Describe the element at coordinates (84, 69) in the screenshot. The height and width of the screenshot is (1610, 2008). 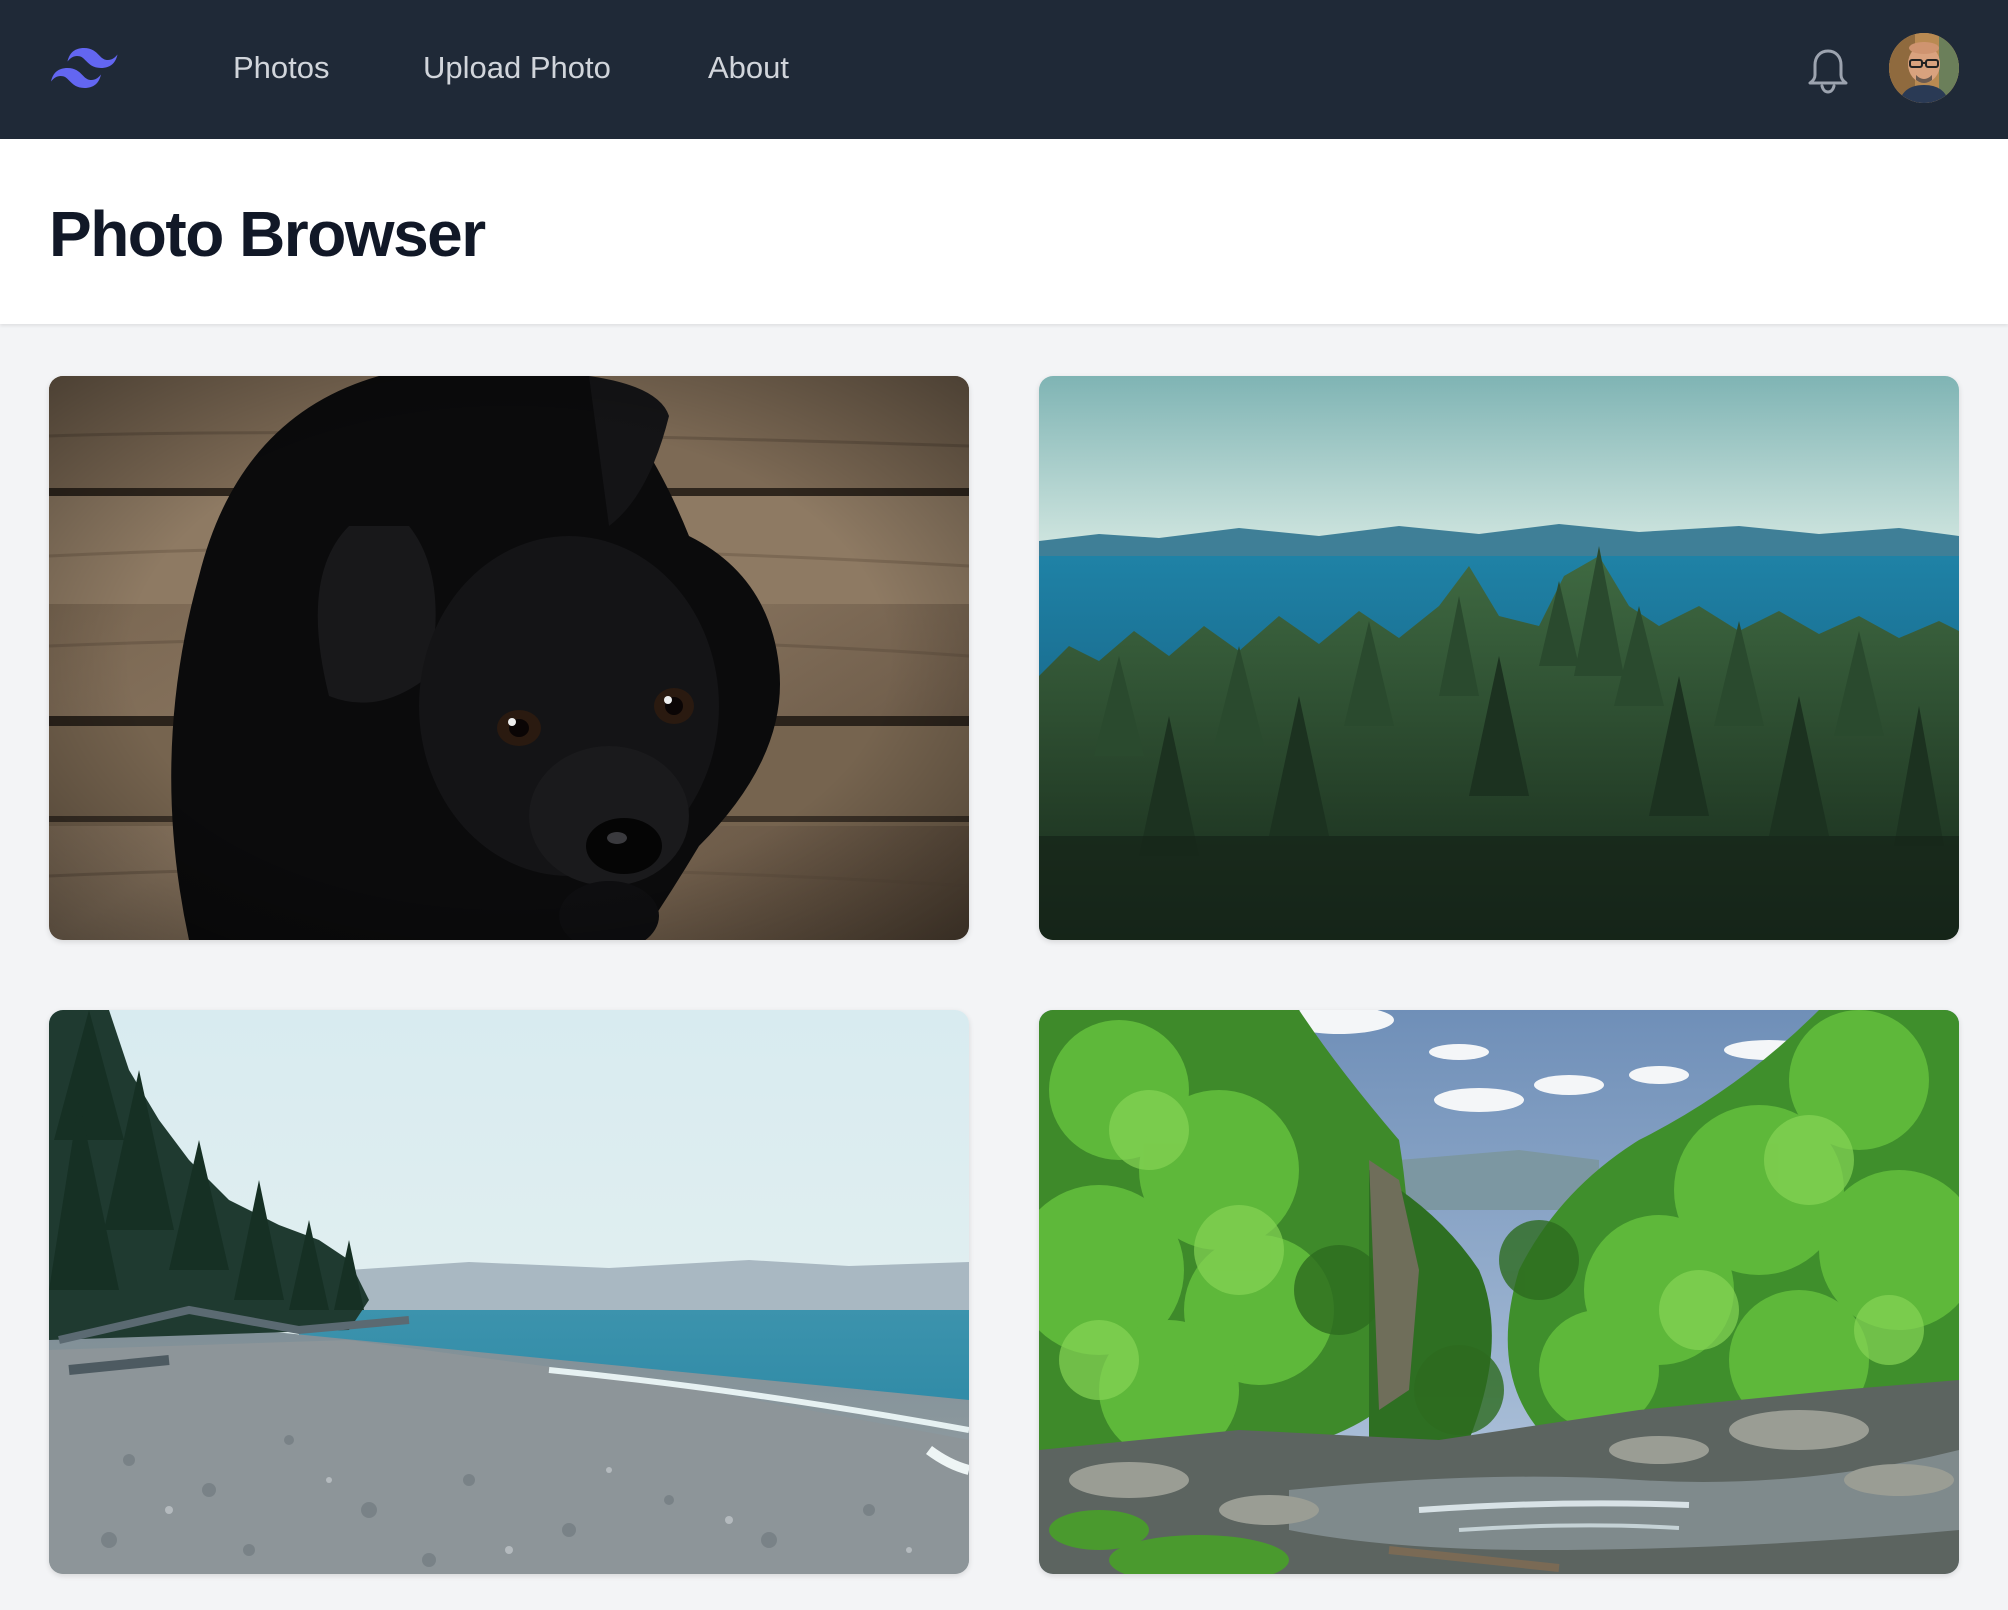
I see `tailwind-logo-icon` at that location.